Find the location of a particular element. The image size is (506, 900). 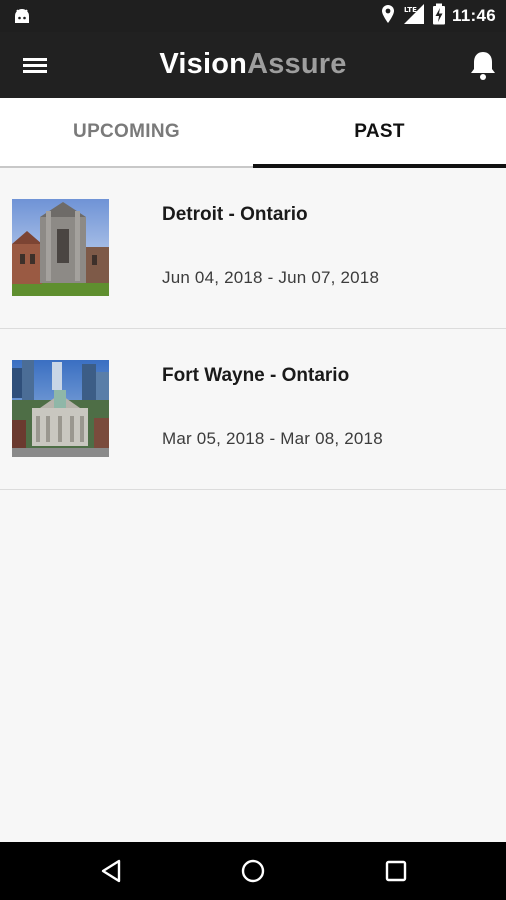

tab-past: PAST is located at coordinates (379, 133).